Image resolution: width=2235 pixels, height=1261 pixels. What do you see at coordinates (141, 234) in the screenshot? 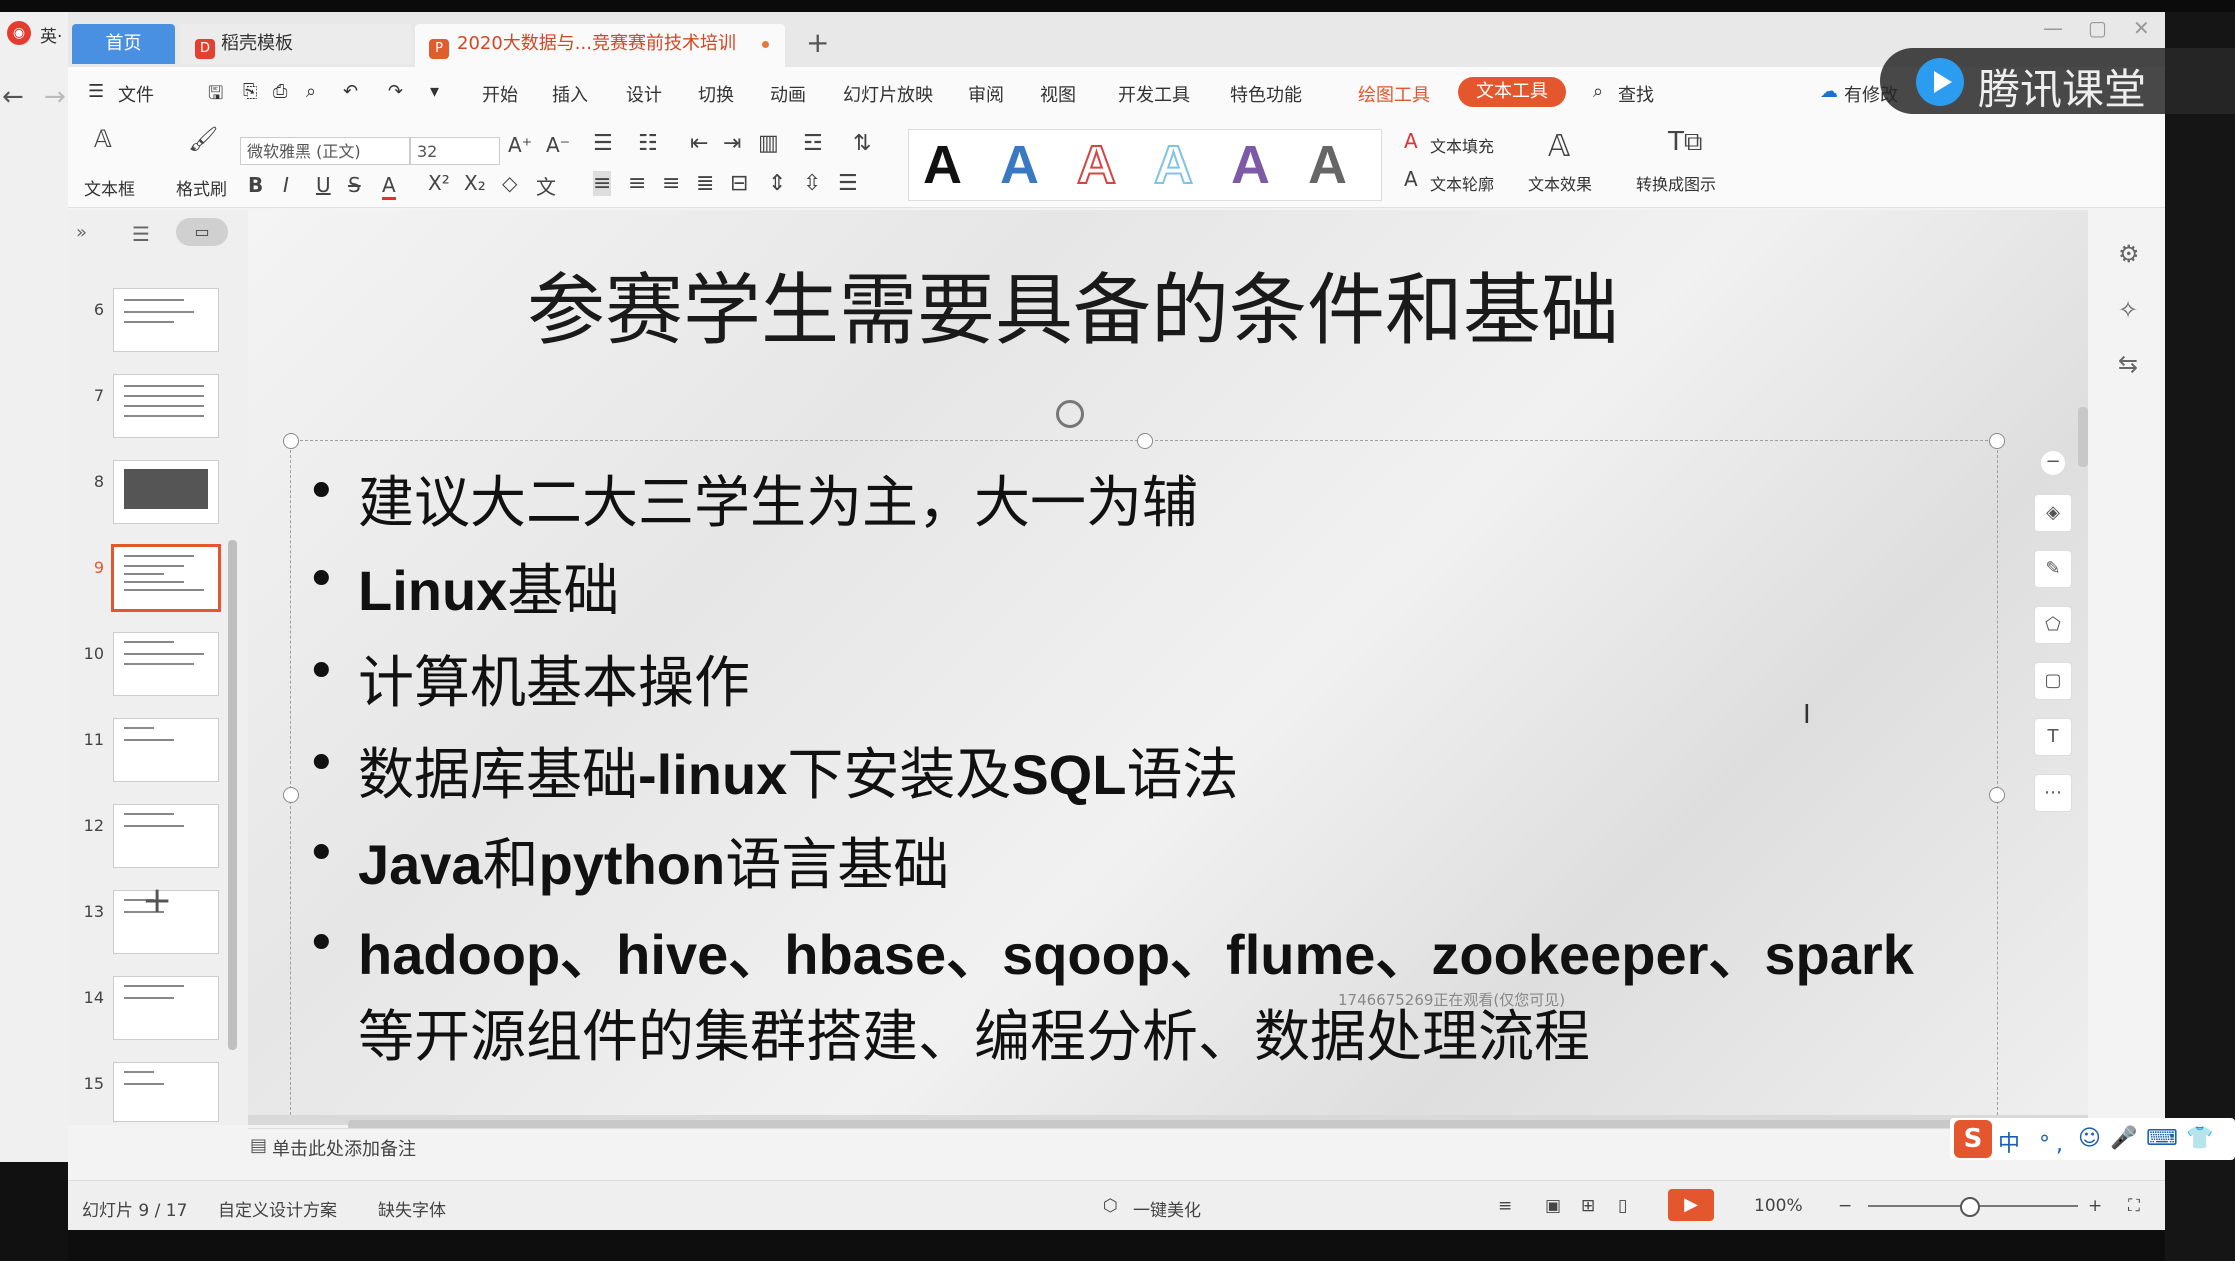
I see `outline-view-icon: ☰` at bounding box center [141, 234].